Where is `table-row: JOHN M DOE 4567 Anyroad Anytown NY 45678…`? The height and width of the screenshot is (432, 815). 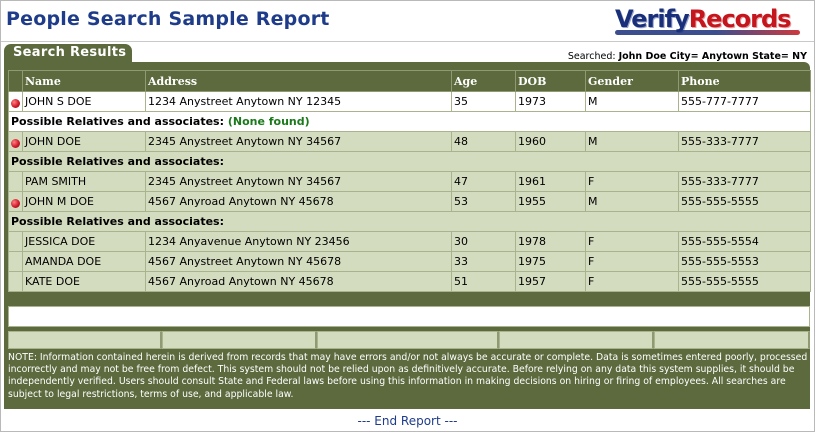 table-row: JOHN M DOE 4567 Anyroad Anytown NY 45678… is located at coordinates (409, 201).